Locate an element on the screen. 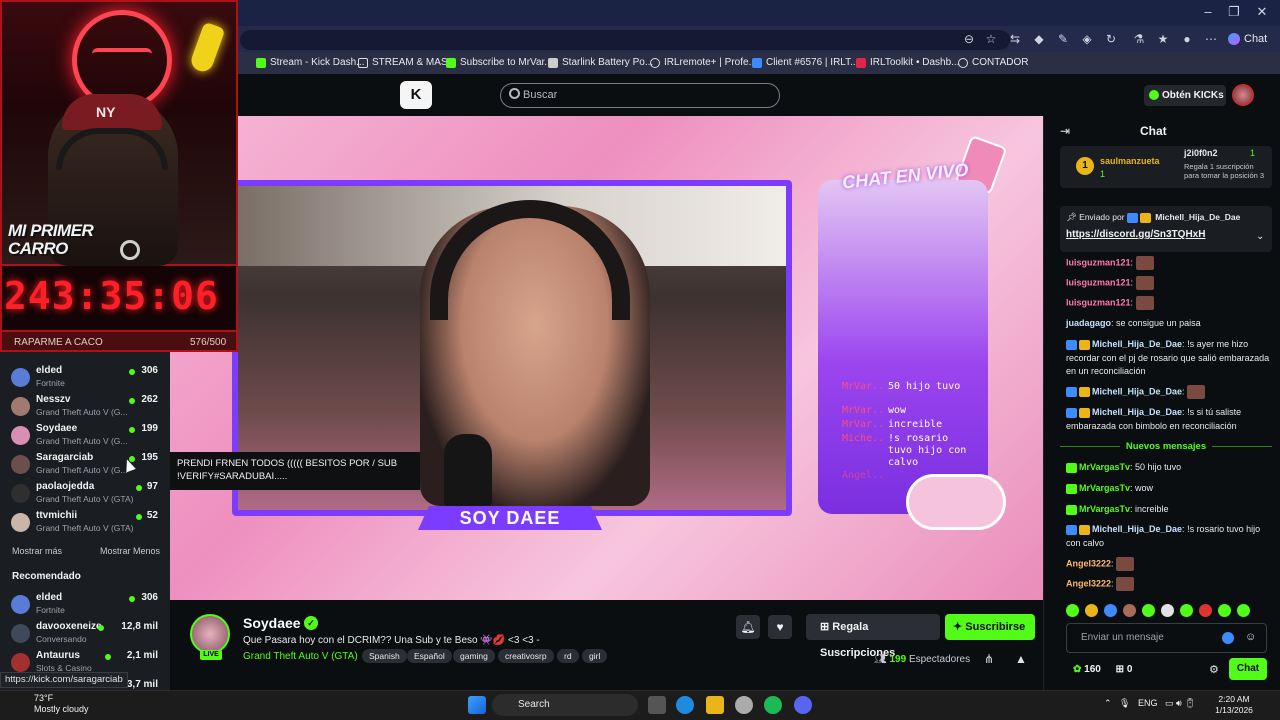  collapse-chat-icon: ⇥ is located at coordinates (1065, 131).